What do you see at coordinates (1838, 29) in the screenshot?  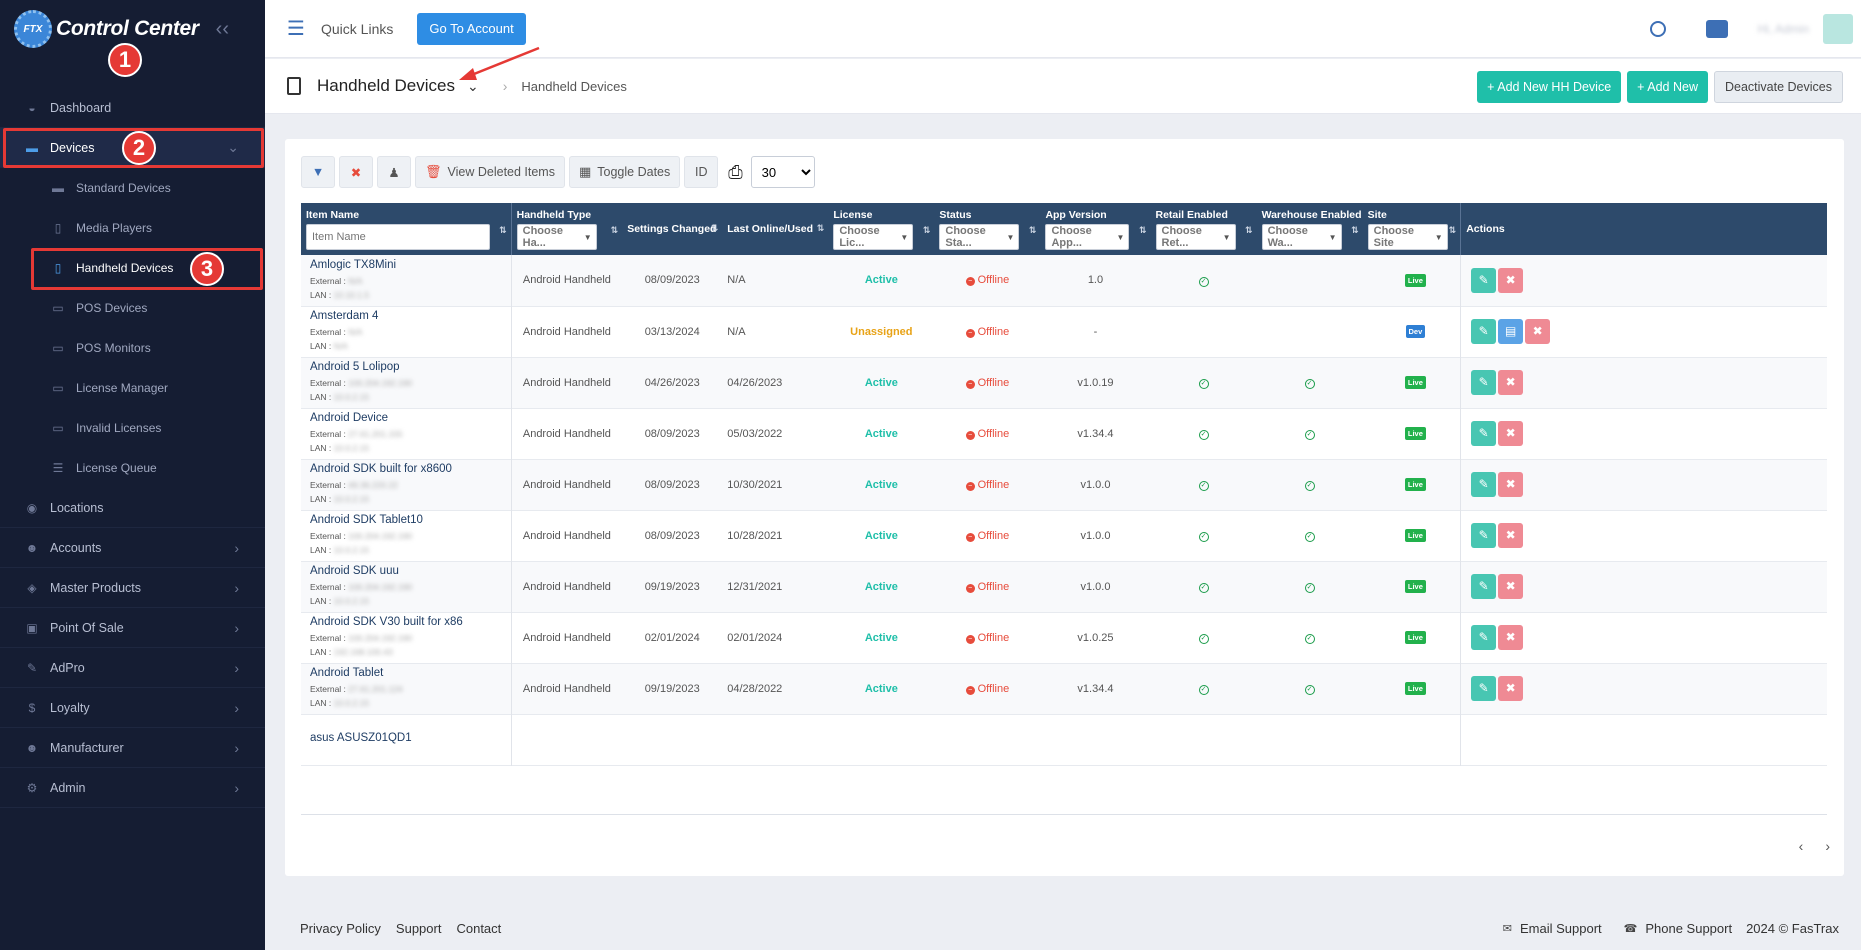 I see `avatar` at bounding box center [1838, 29].